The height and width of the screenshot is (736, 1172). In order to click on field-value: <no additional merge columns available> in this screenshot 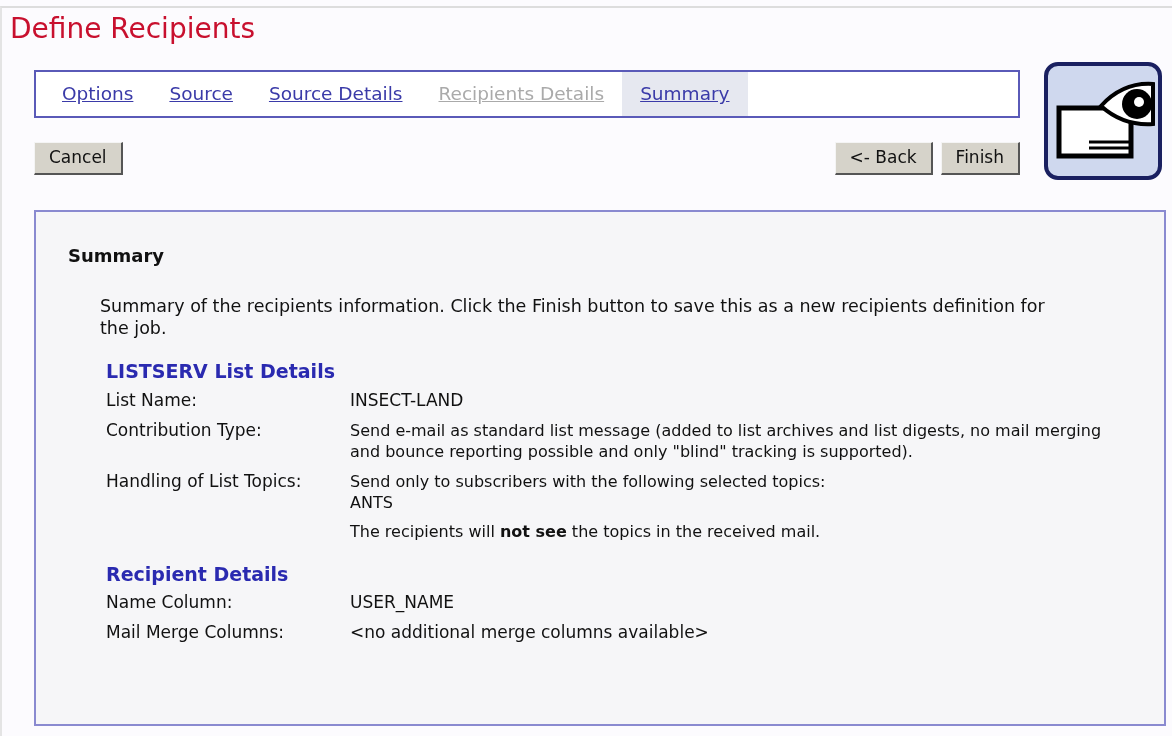, I will do `click(530, 632)`.